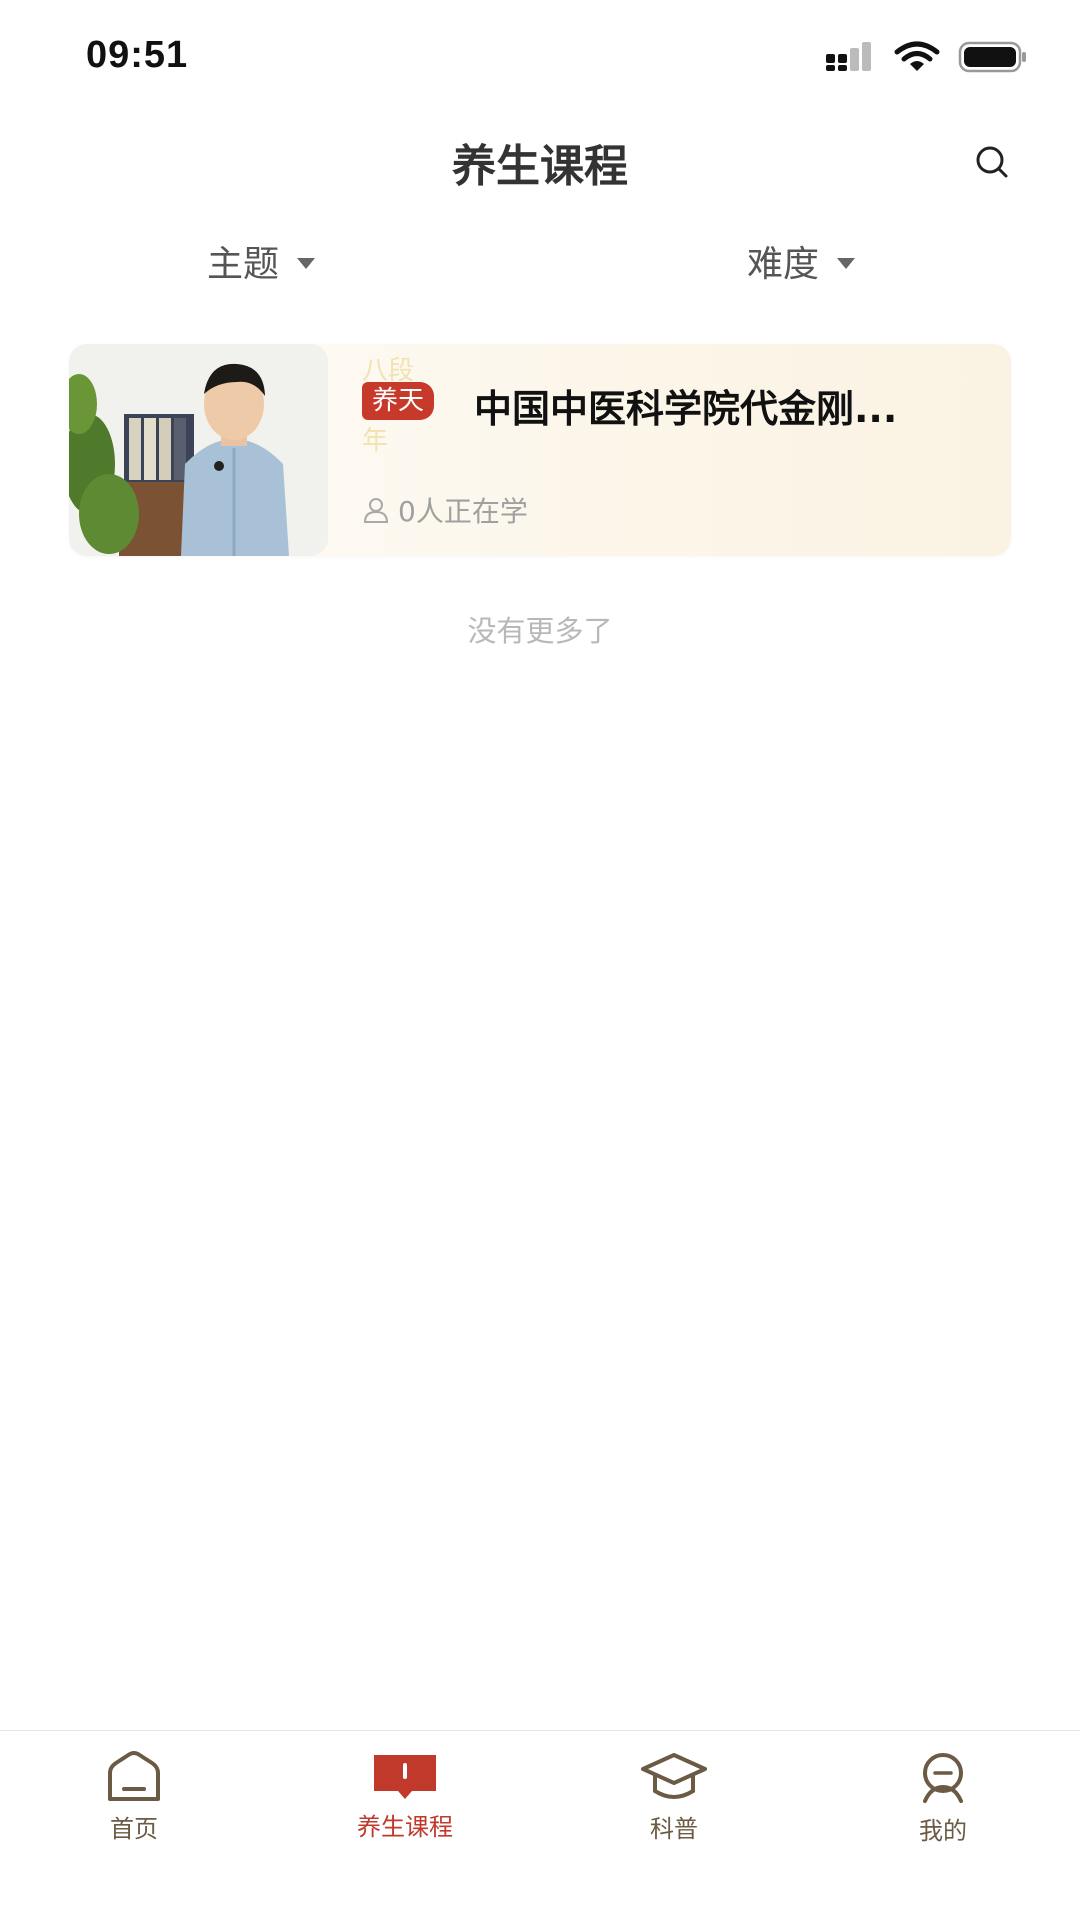 The width and height of the screenshot is (1080, 1920). I want to click on tab-mine-label: 我的, so click(943, 1831).